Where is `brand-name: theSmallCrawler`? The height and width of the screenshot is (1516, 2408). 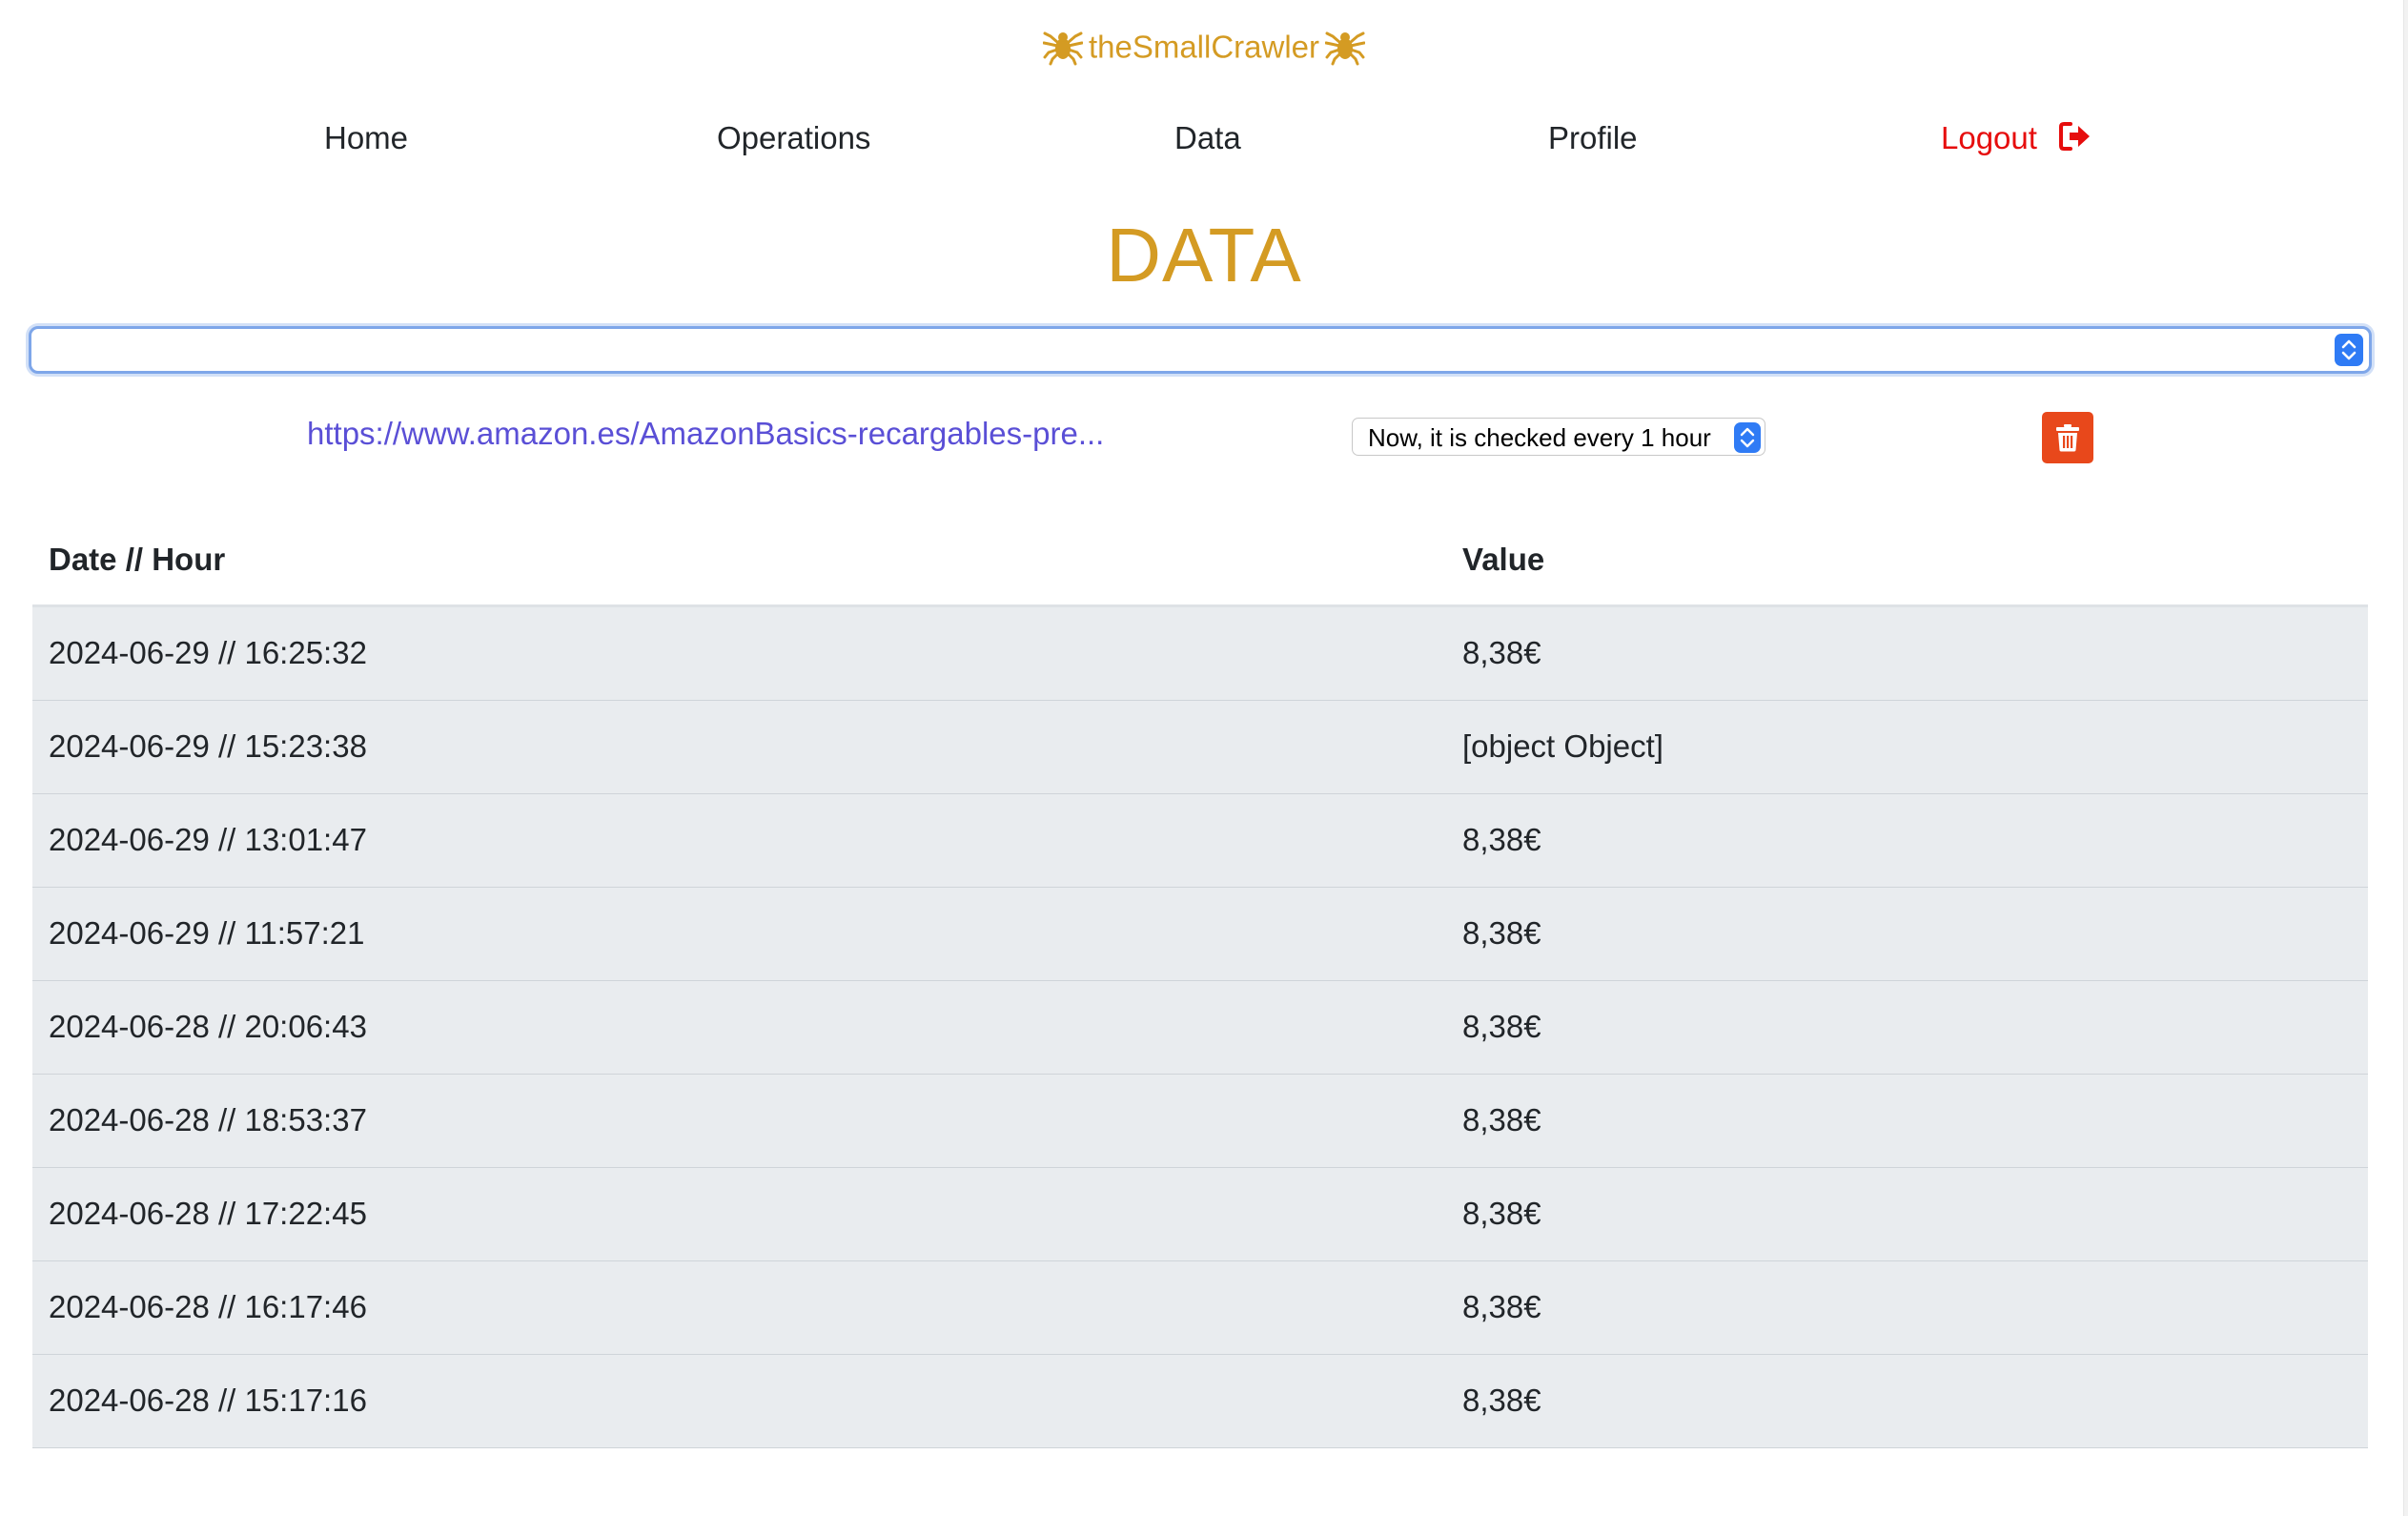 brand-name: theSmallCrawler is located at coordinates (1204, 47).